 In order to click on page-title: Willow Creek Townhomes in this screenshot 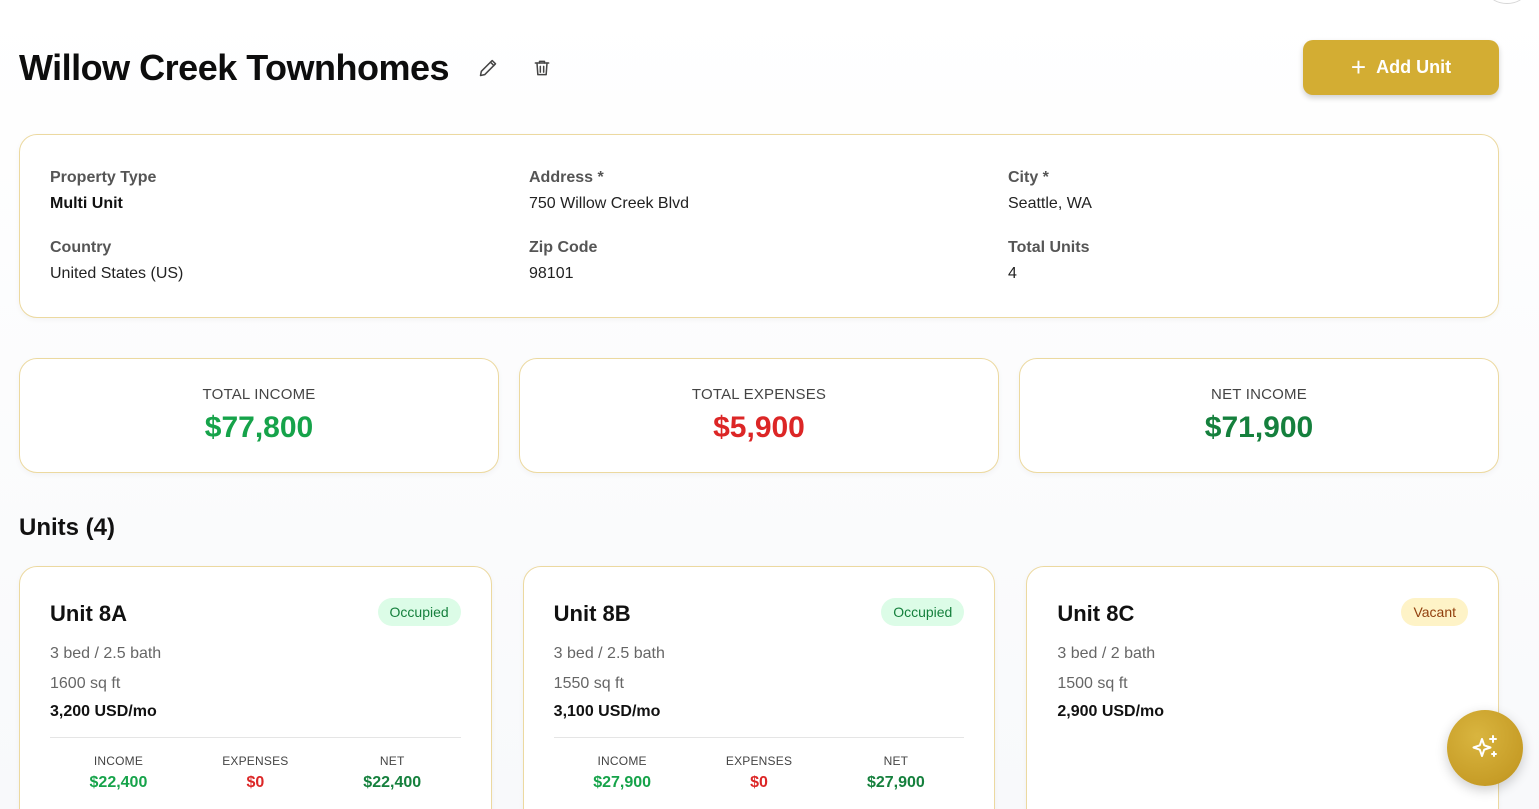, I will do `click(234, 67)`.